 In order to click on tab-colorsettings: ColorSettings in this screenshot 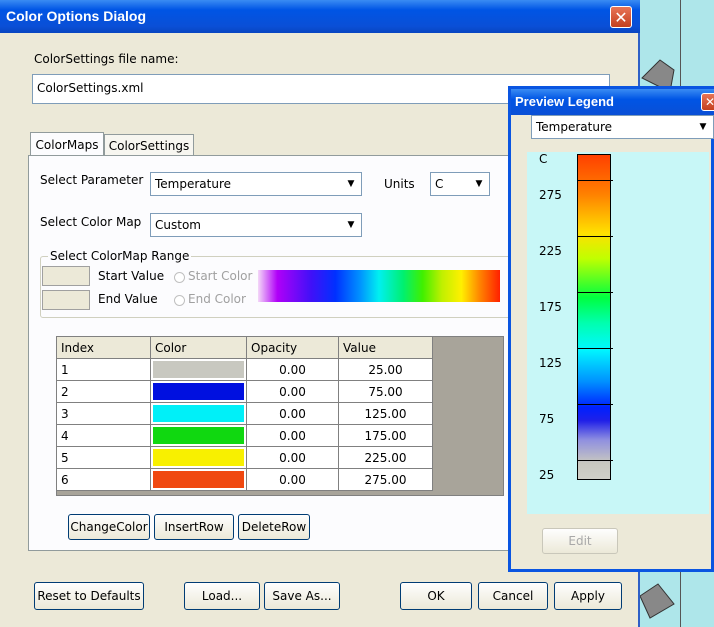, I will do `click(149, 145)`.